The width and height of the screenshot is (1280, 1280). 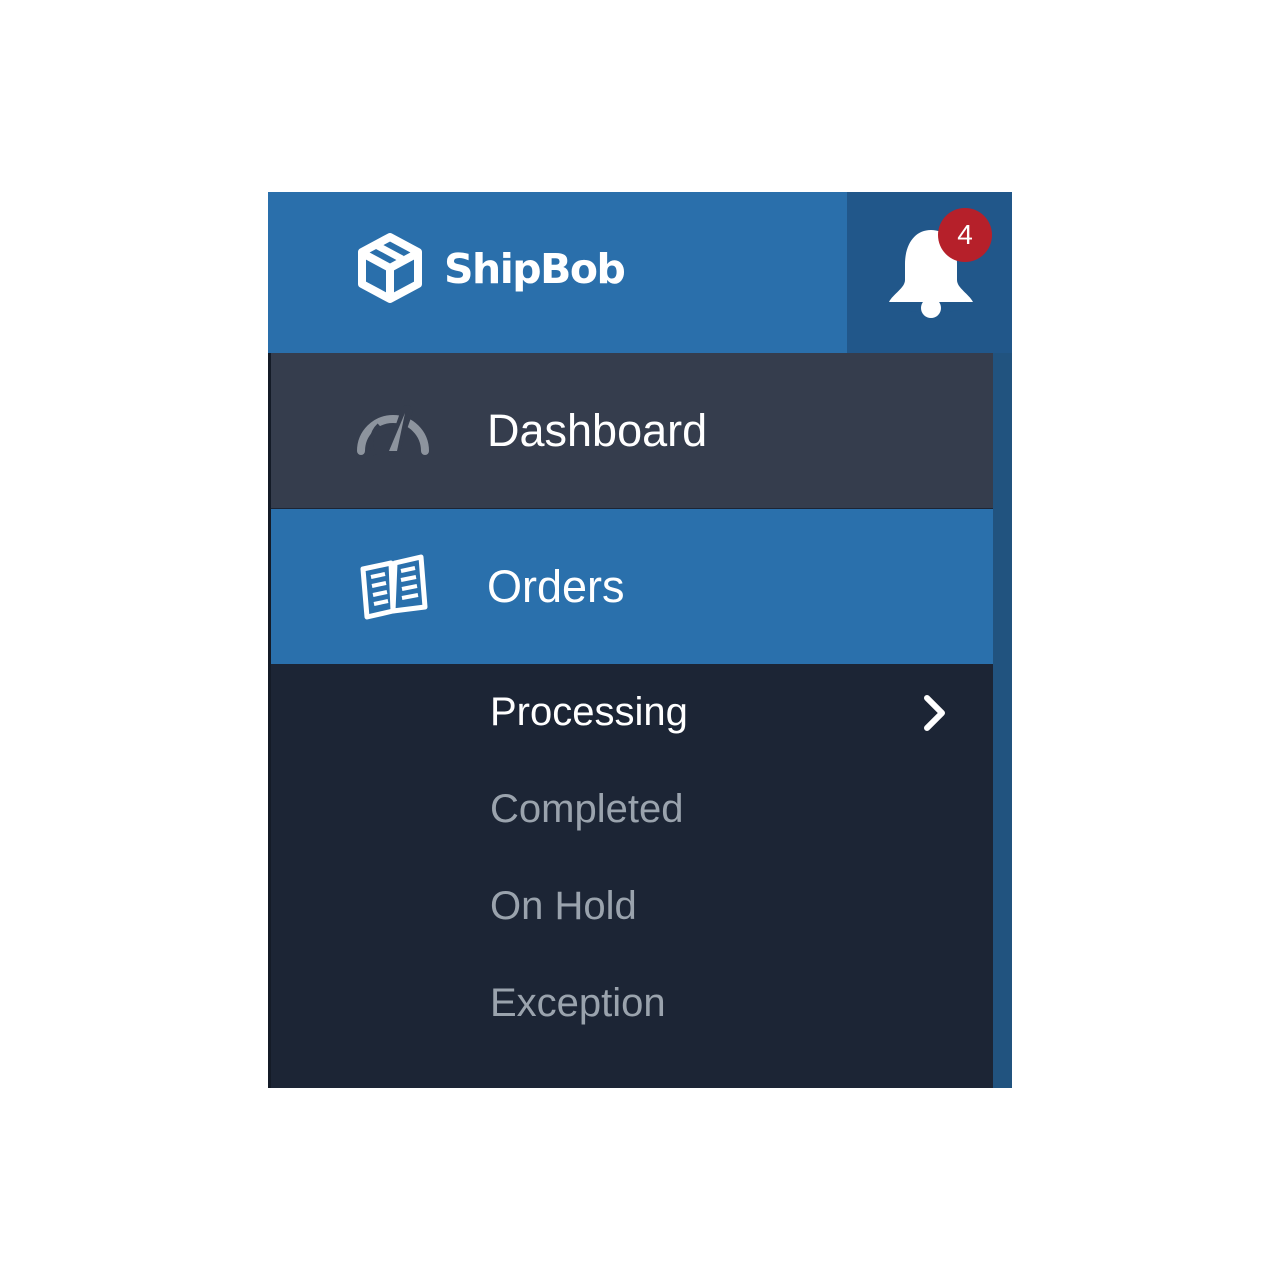 I want to click on scrollbar-track, so click(x=1002, y=720).